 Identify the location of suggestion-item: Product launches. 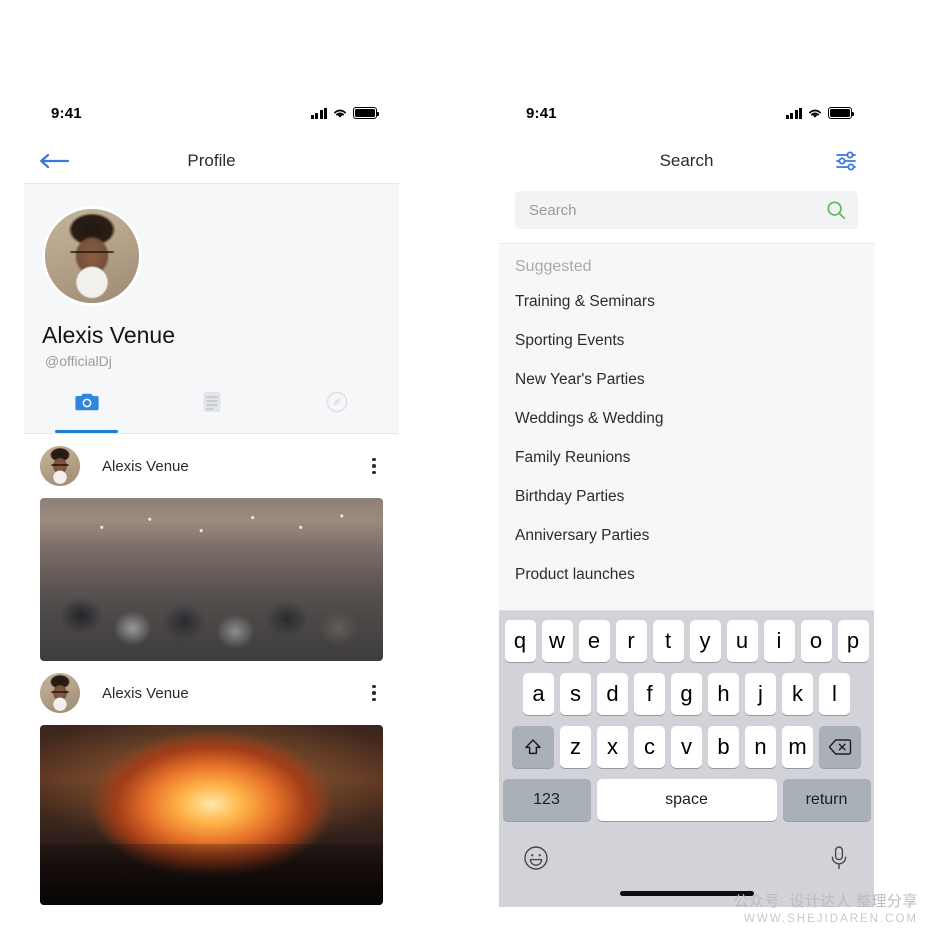
(686, 574).